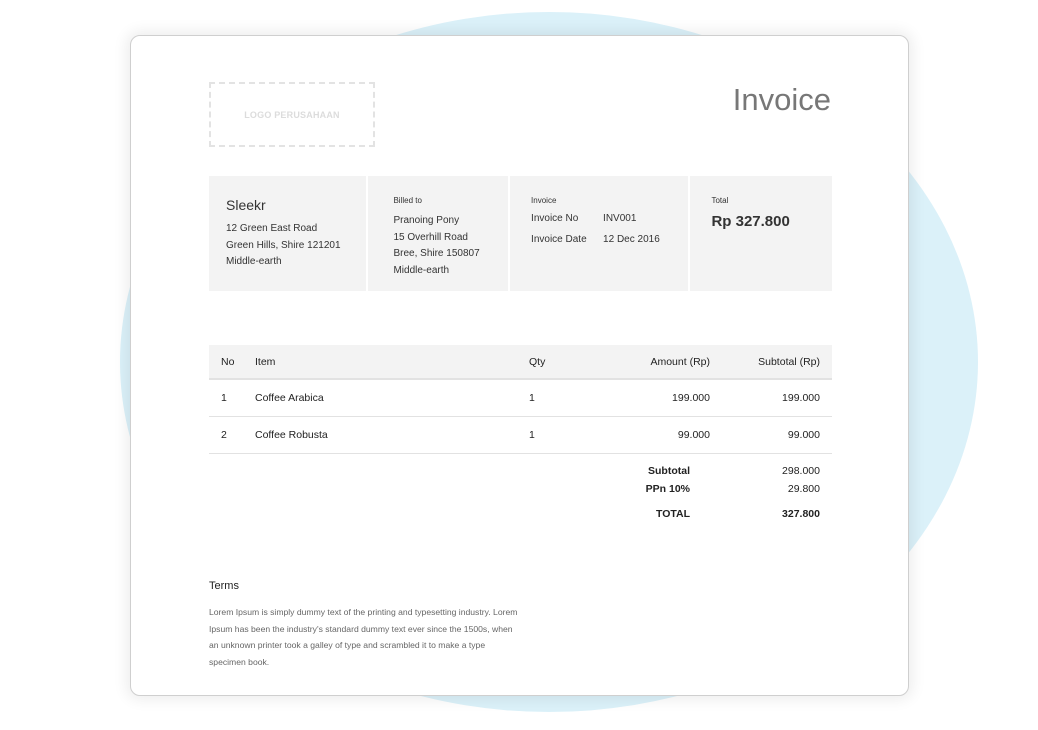  Describe the element at coordinates (520, 492) in the screenshot. I see `tax-row: PPn 10% 29.800` at that location.